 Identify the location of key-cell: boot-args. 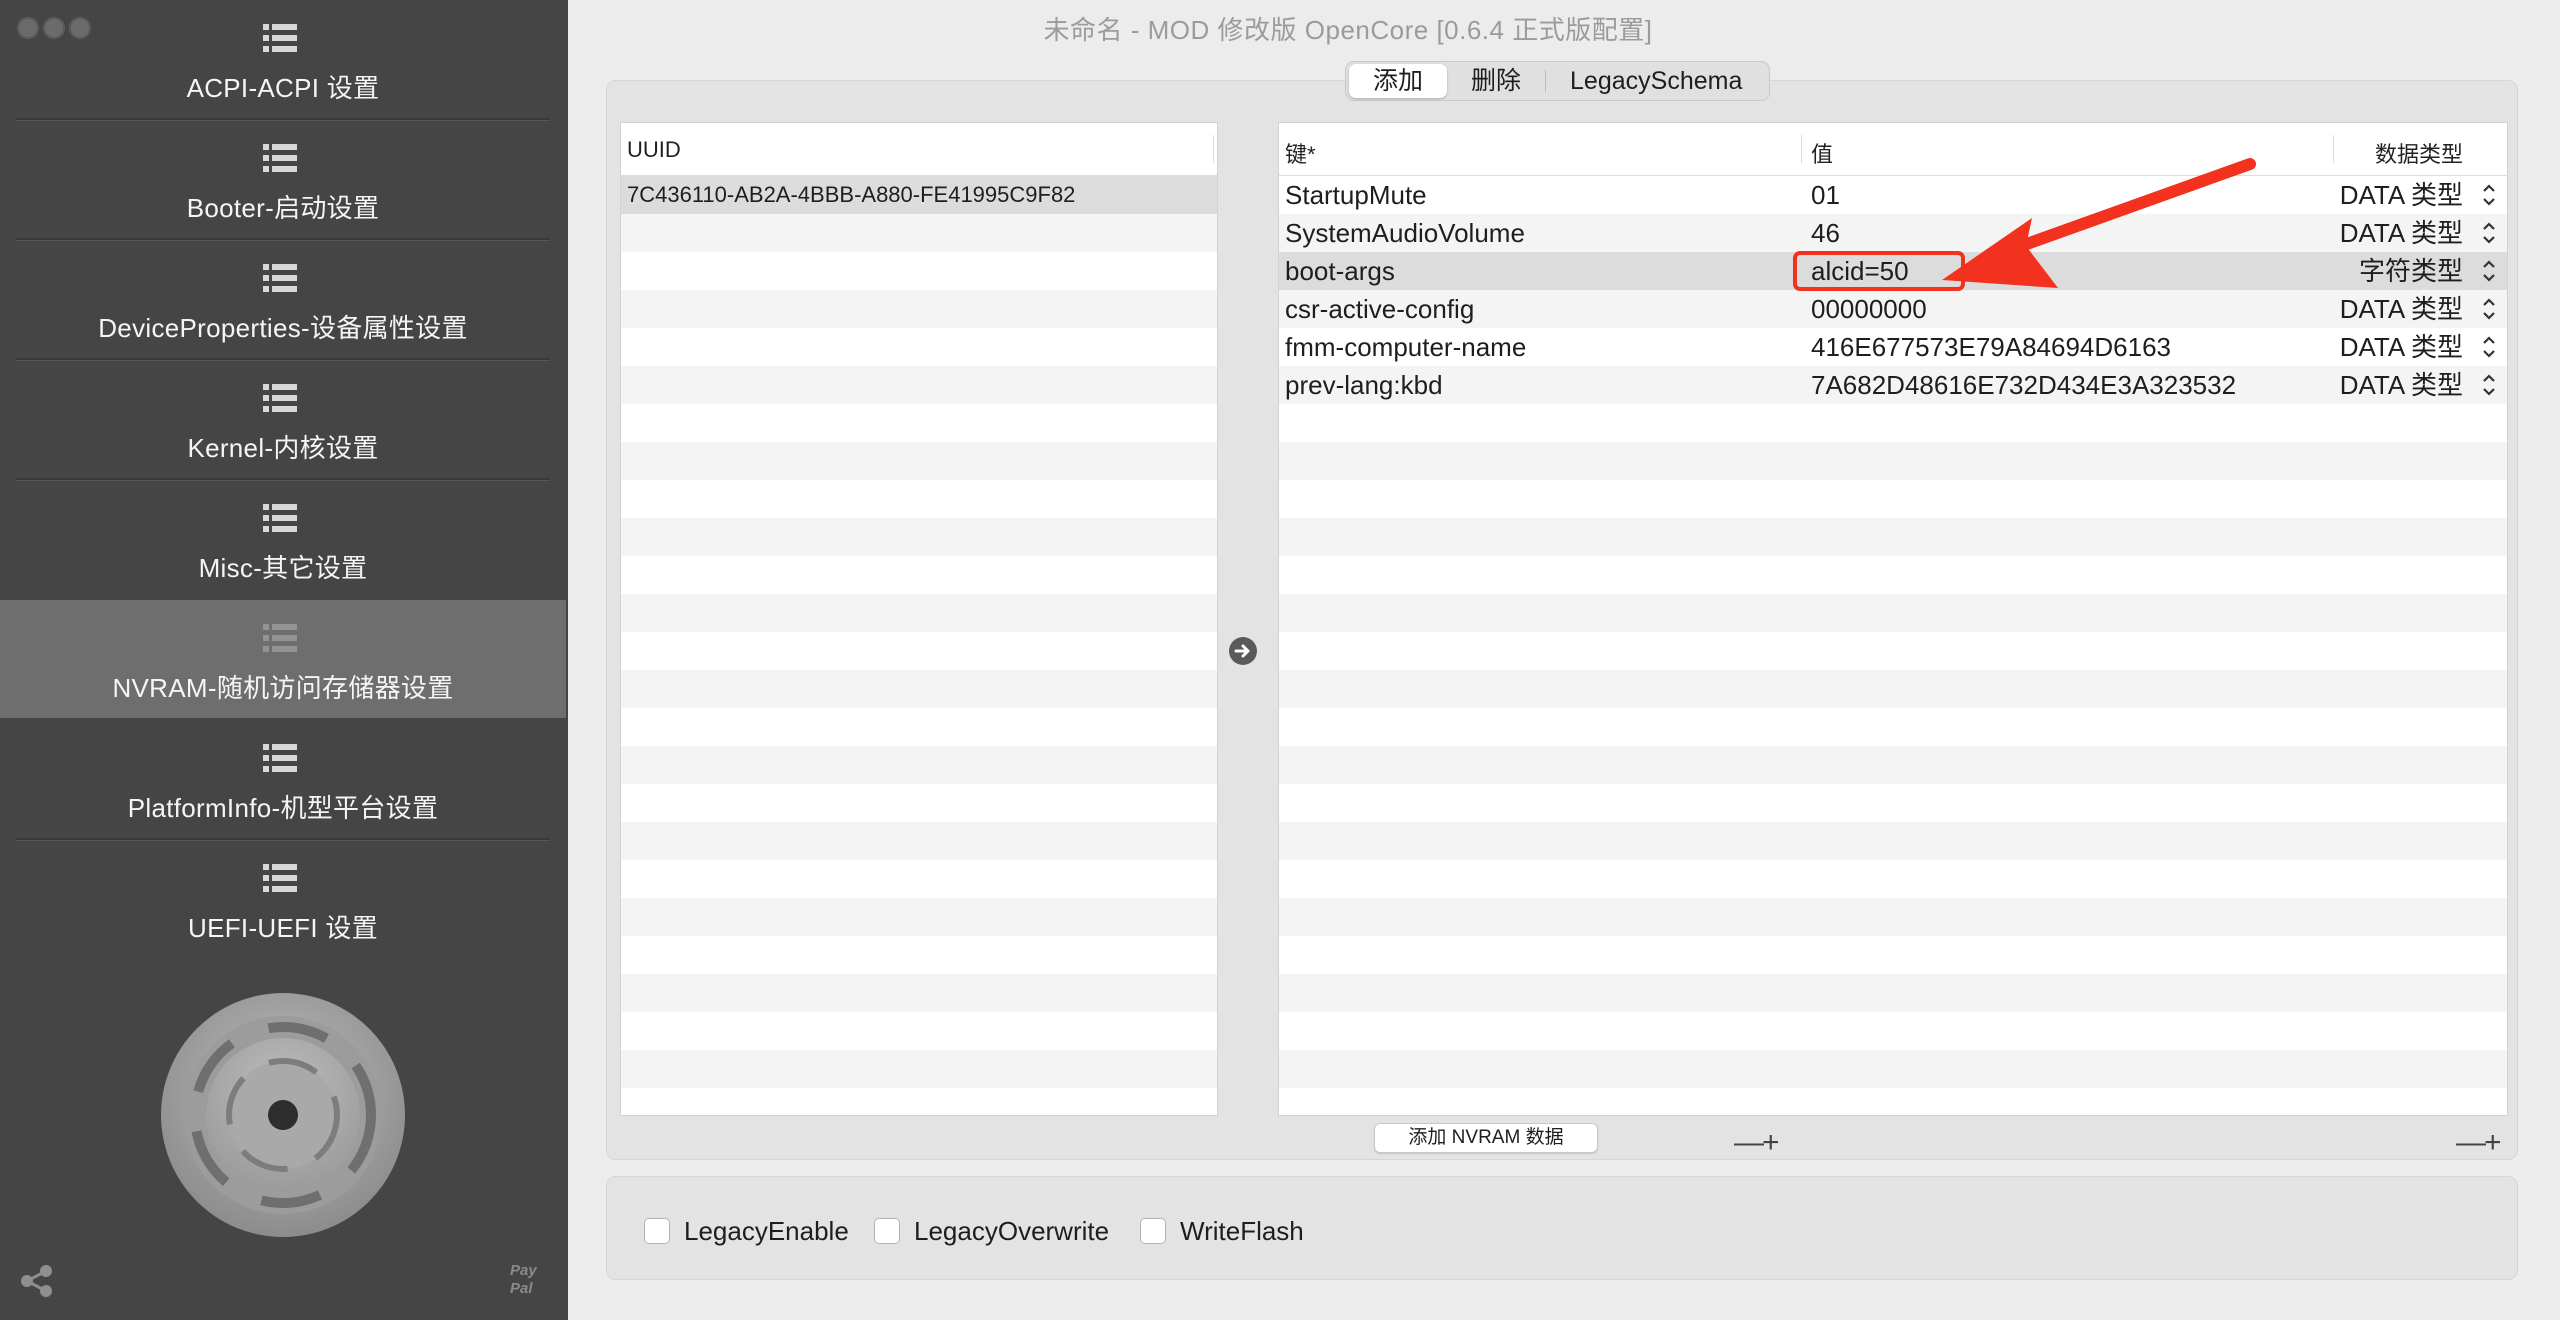
(1340, 271).